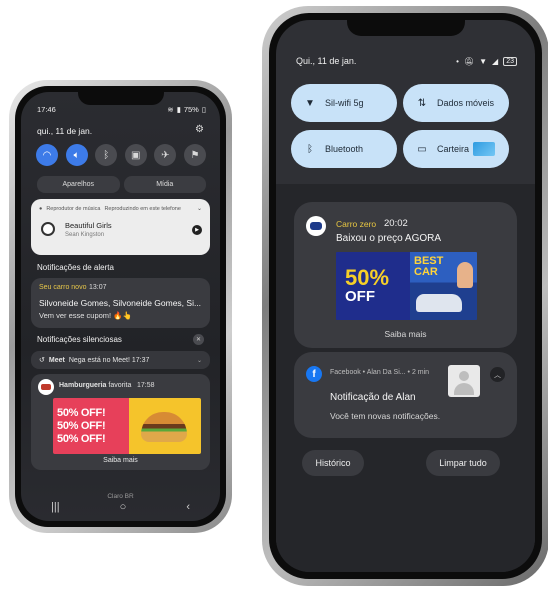 The image size is (548, 590). What do you see at coordinates (389, 238) in the screenshot?
I see `notification-message: Baixou o preço AGORA` at bounding box center [389, 238].